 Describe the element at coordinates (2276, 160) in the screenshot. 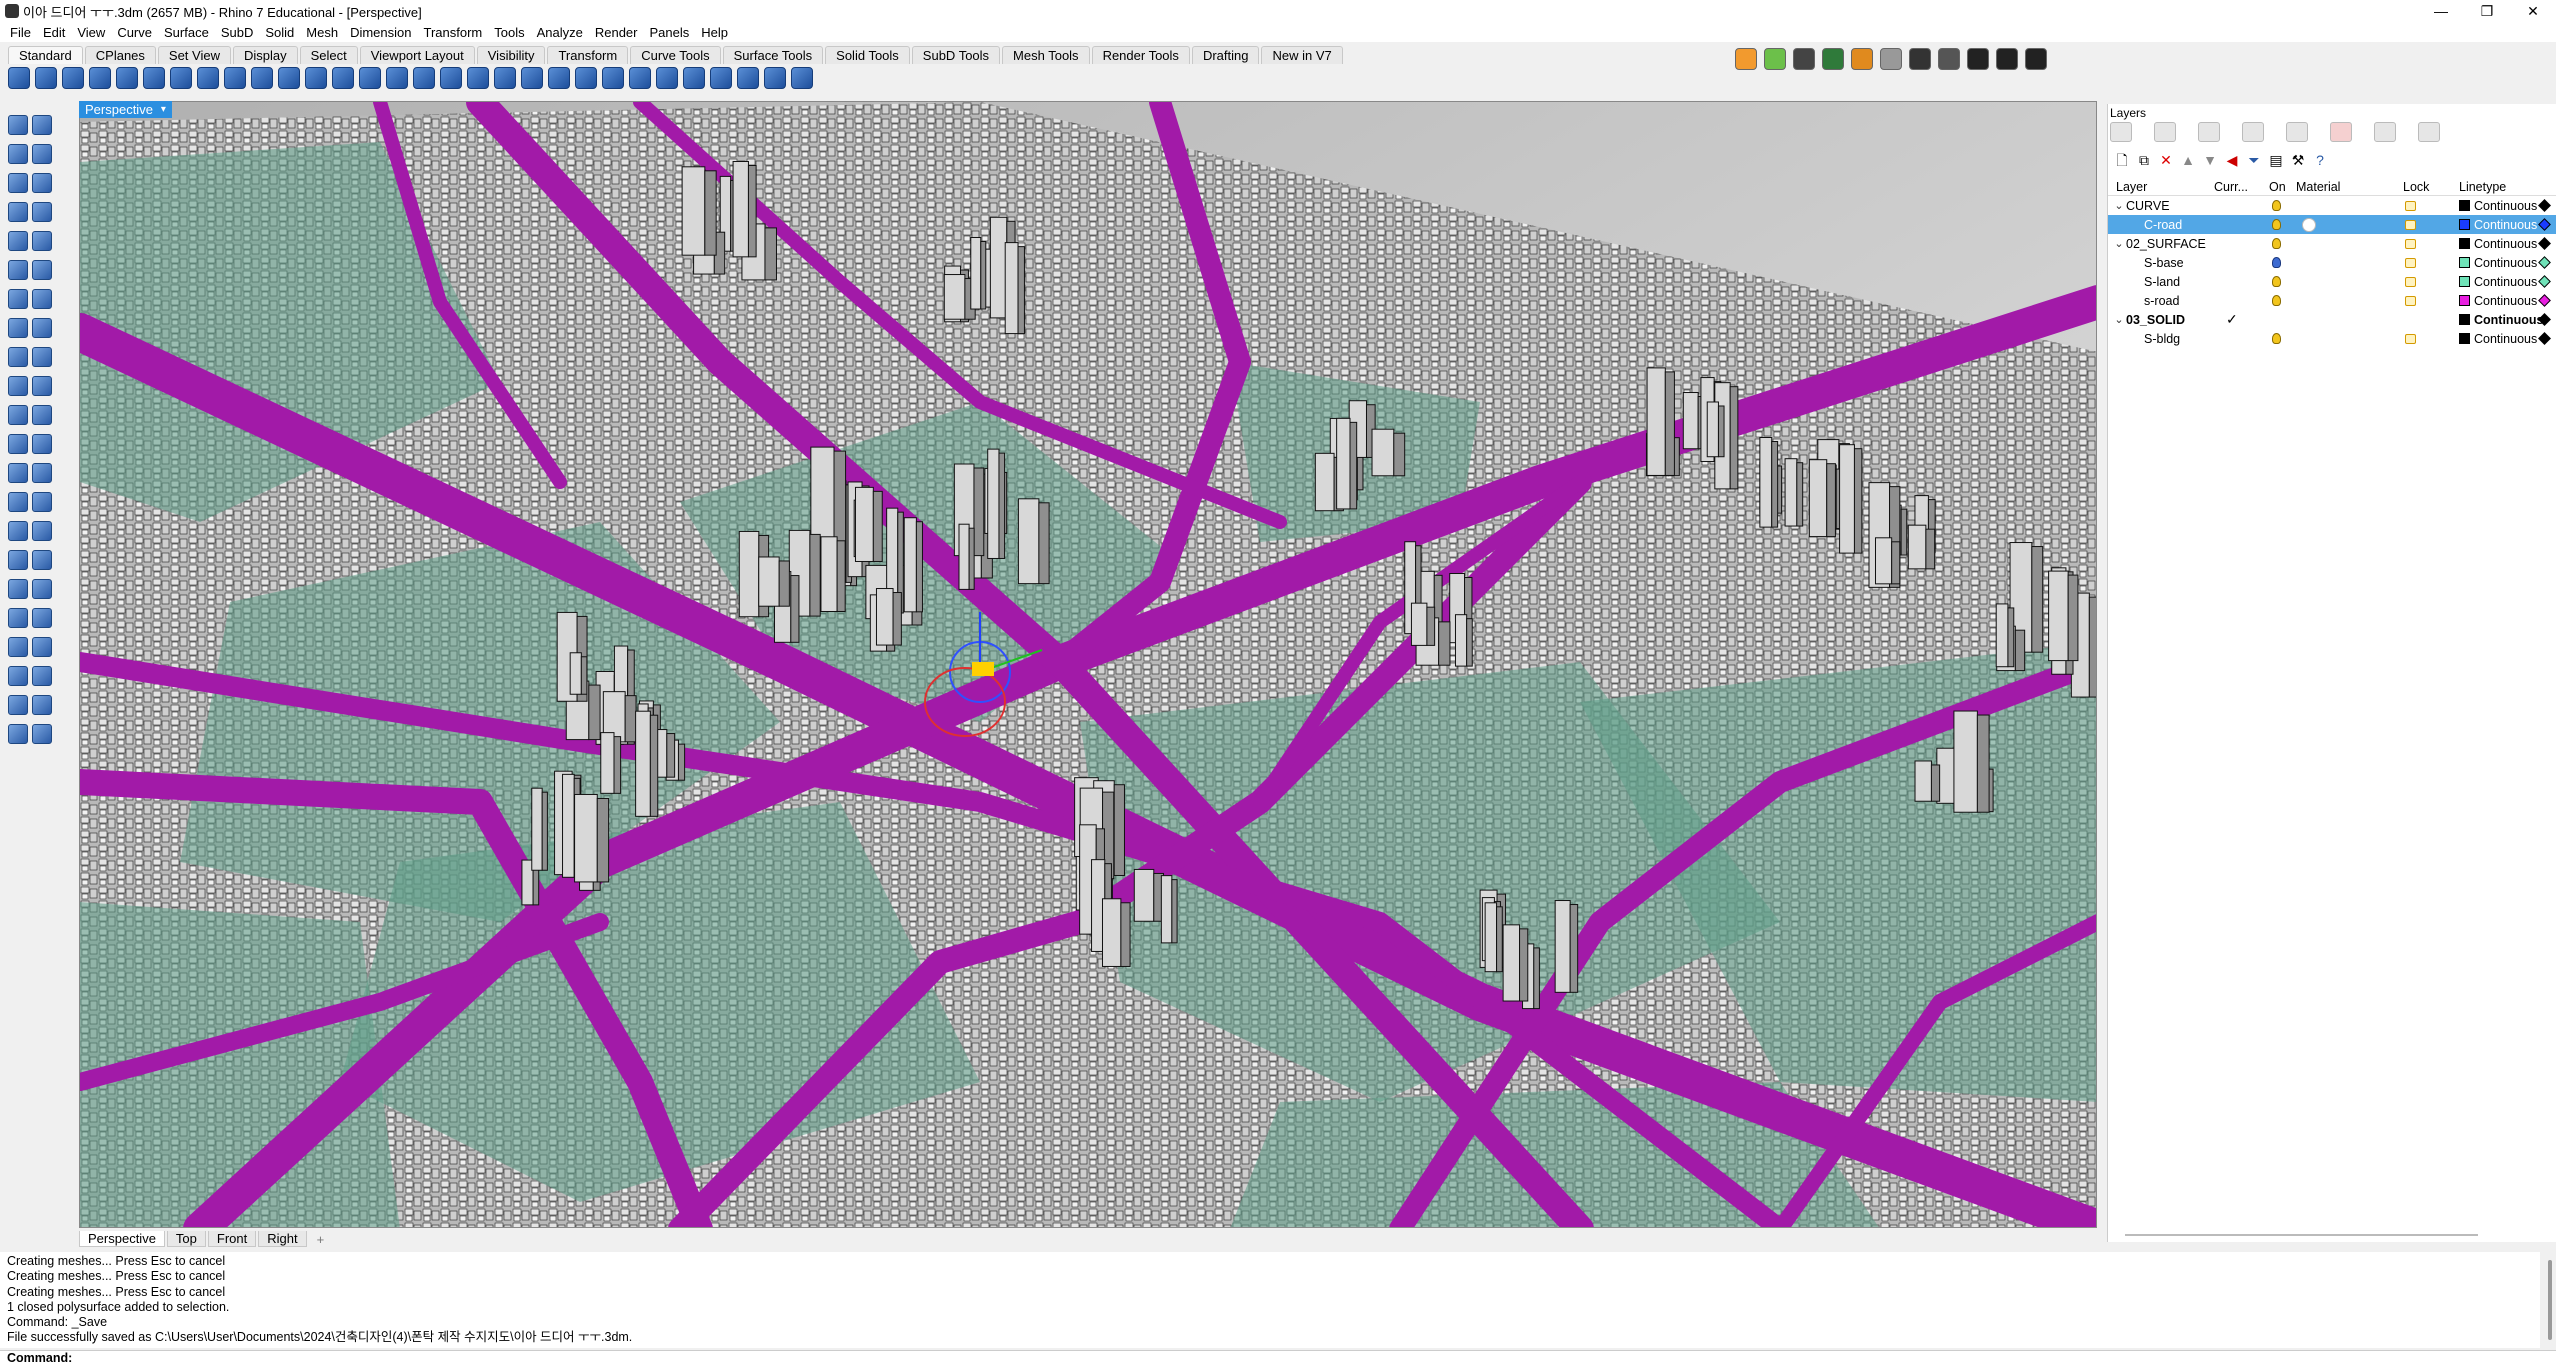

I see `layer-states-icon: ▤` at that location.